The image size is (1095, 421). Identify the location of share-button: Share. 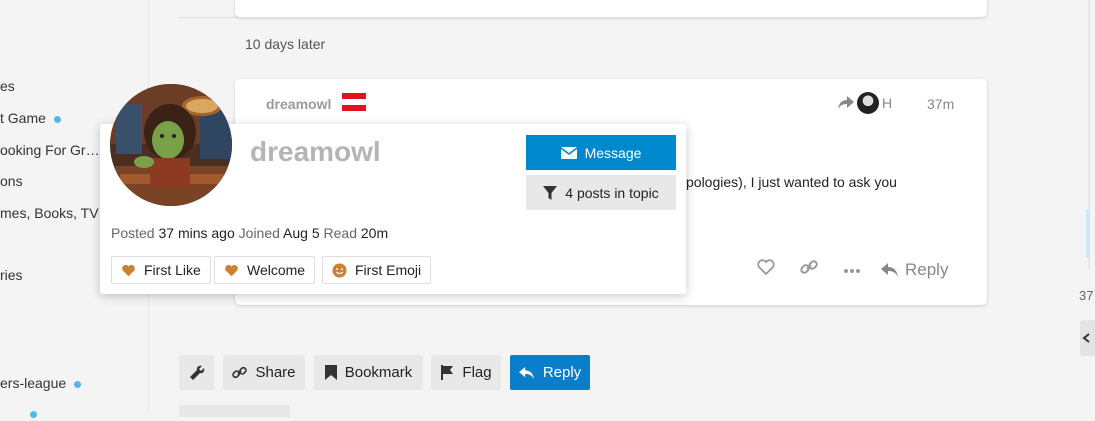
(264, 372).